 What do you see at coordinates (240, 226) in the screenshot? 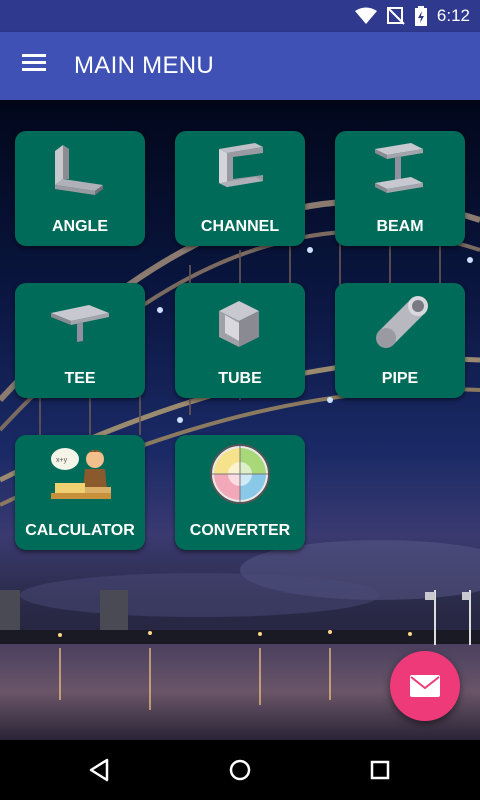
I see `channel-label: CHANNEL` at bounding box center [240, 226].